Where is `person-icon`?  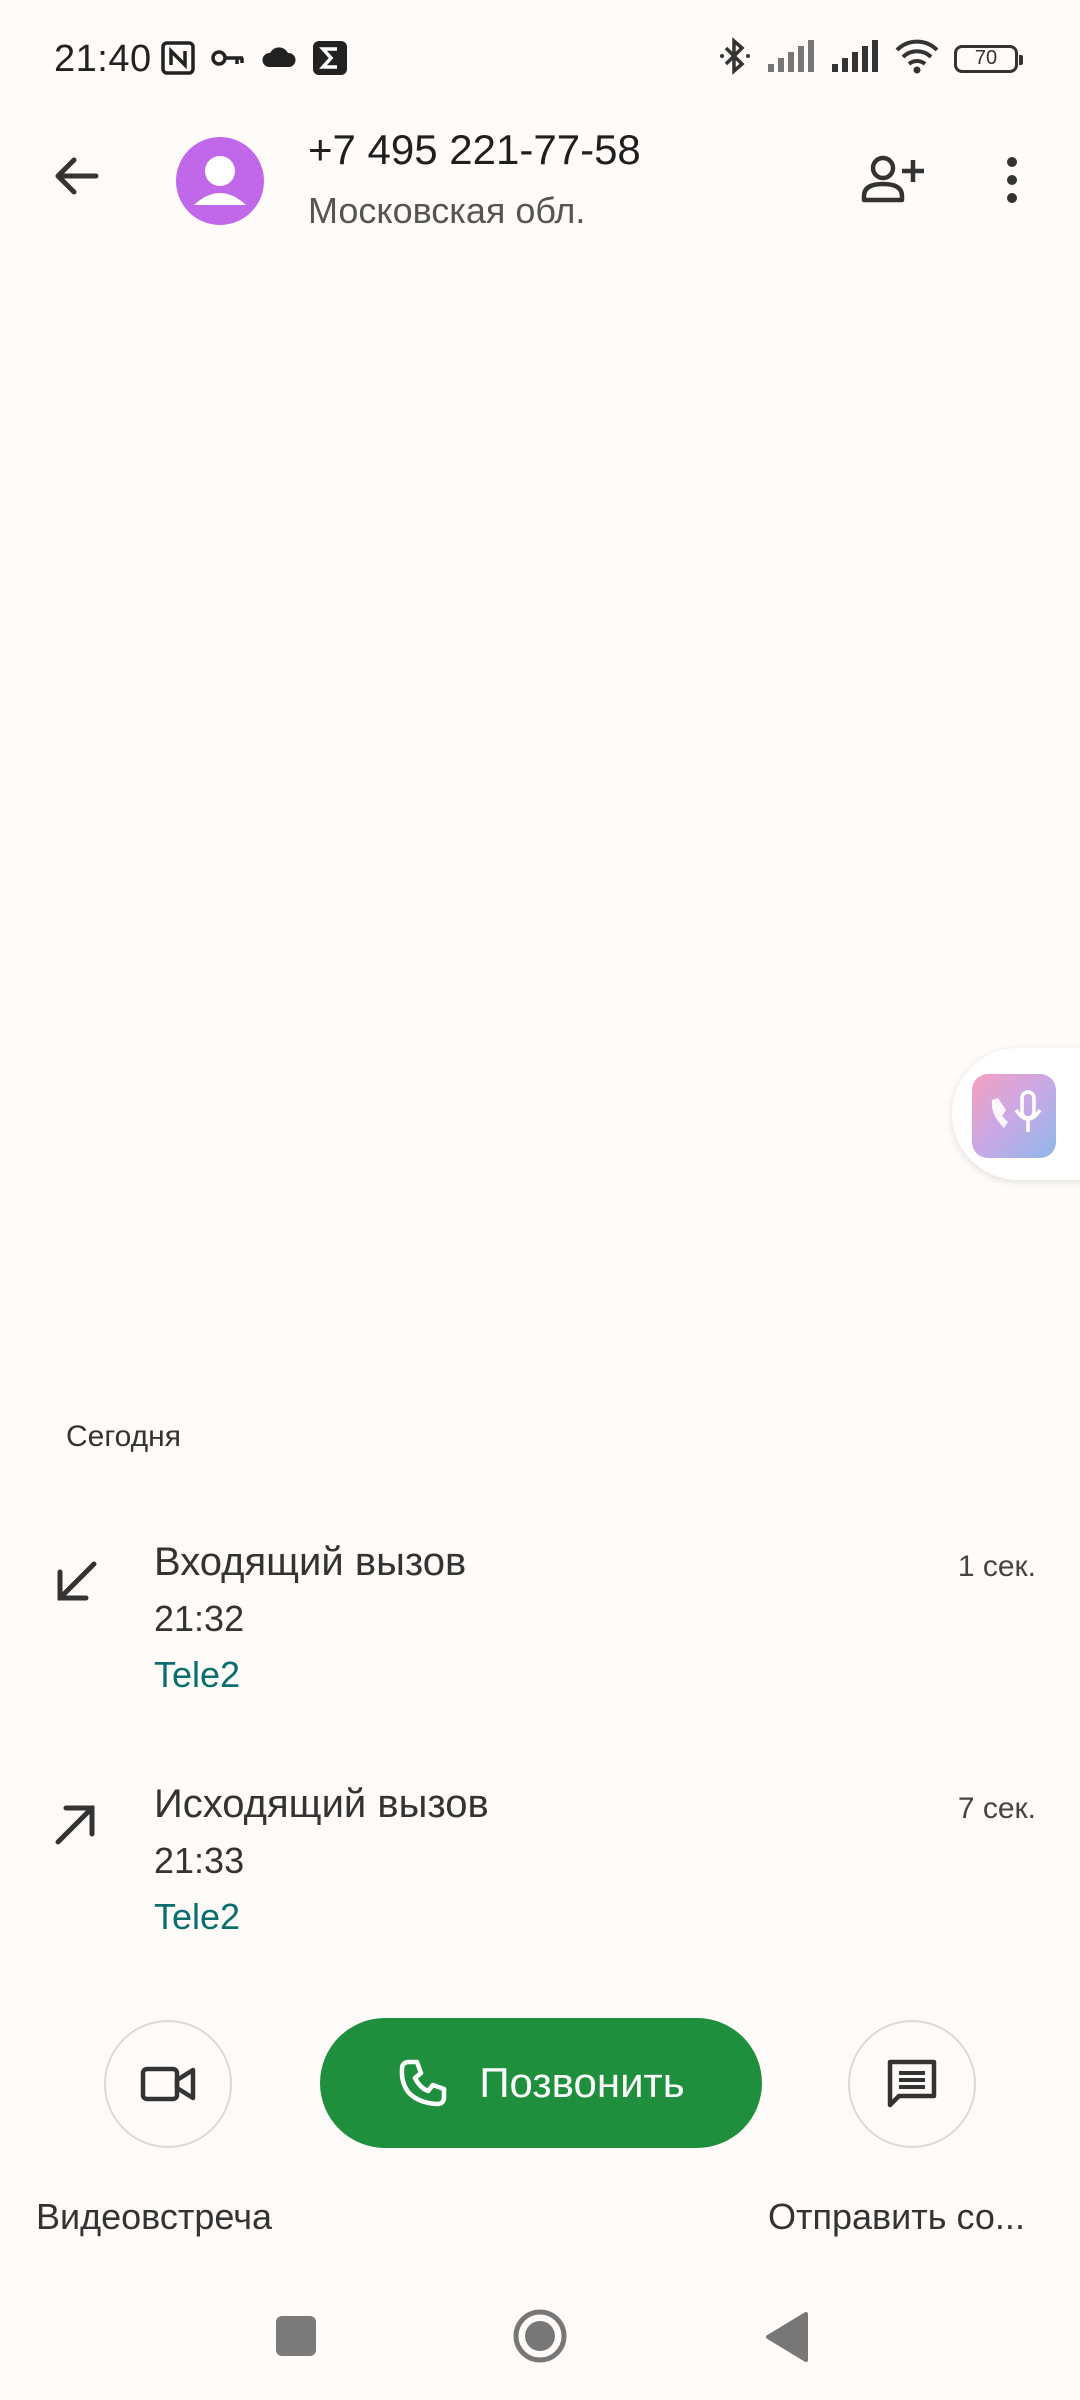 person-icon is located at coordinates (220, 180).